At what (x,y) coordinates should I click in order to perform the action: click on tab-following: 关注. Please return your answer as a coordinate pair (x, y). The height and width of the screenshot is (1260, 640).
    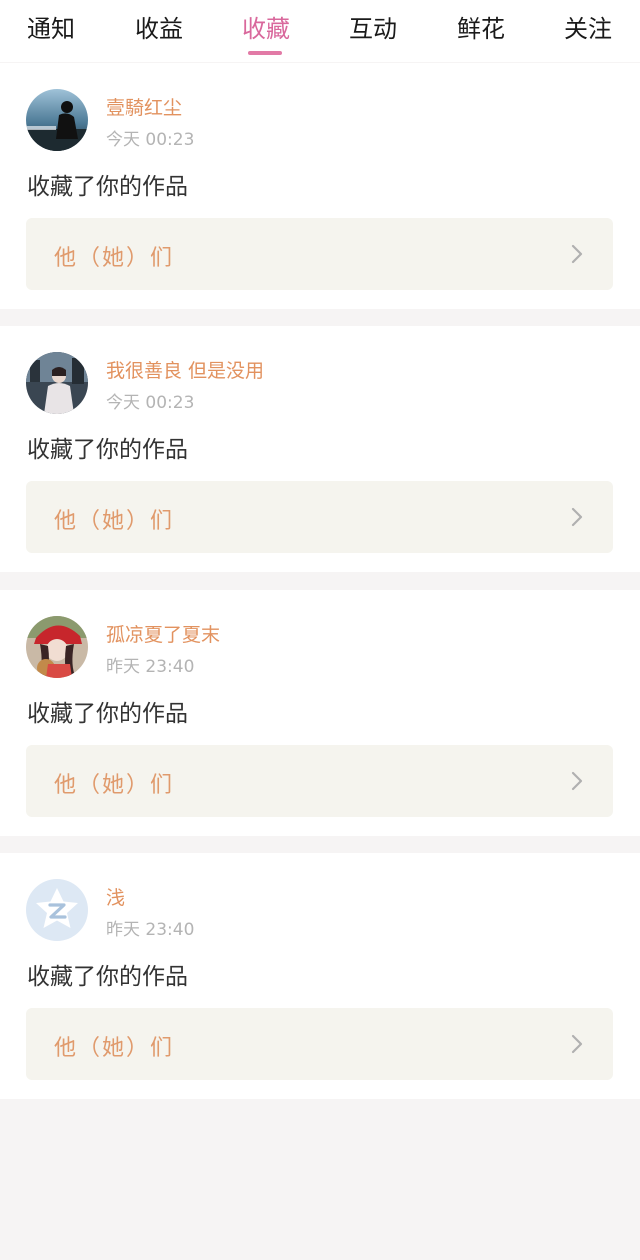
    Looking at the image, I should click on (588, 30).